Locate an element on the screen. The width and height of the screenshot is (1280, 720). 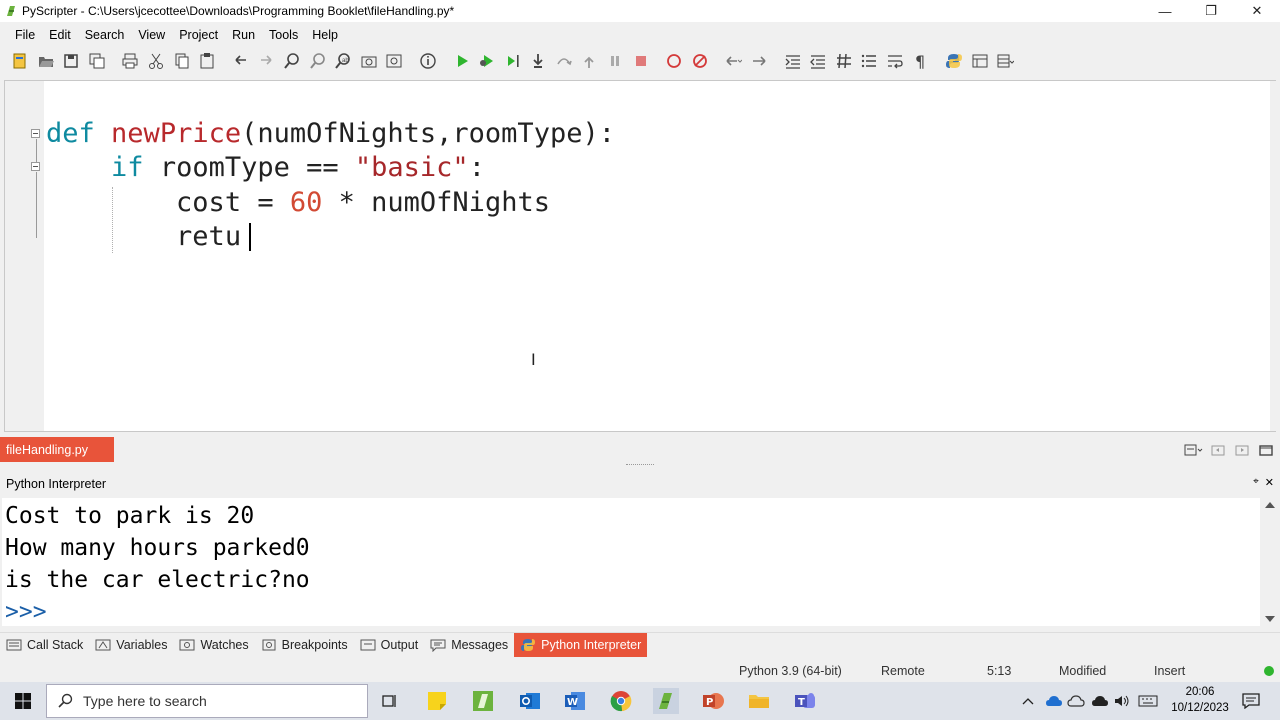
tab-output: Output is located at coordinates (389, 645).